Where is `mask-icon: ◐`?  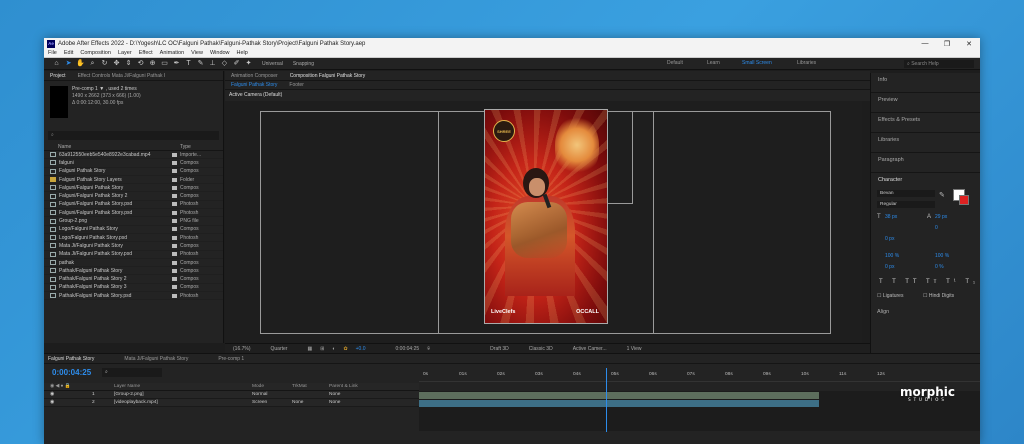
mask-icon: ◐ is located at coordinates (333, 349).